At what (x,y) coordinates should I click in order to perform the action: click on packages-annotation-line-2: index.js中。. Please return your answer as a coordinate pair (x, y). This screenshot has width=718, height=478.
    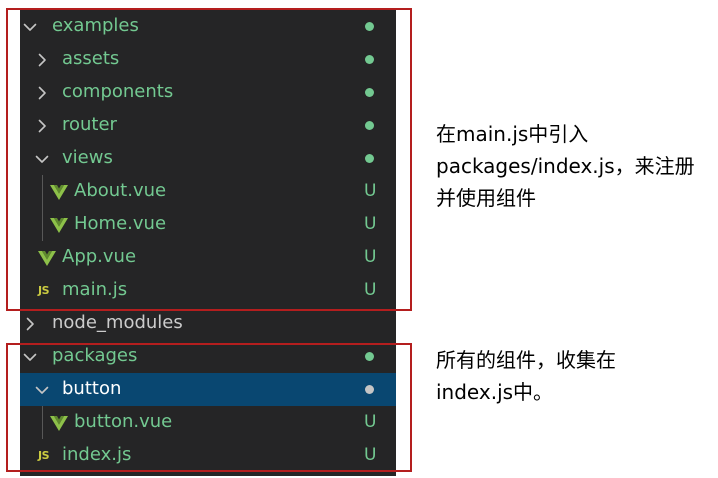
    Looking at the image, I should click on (495, 392).